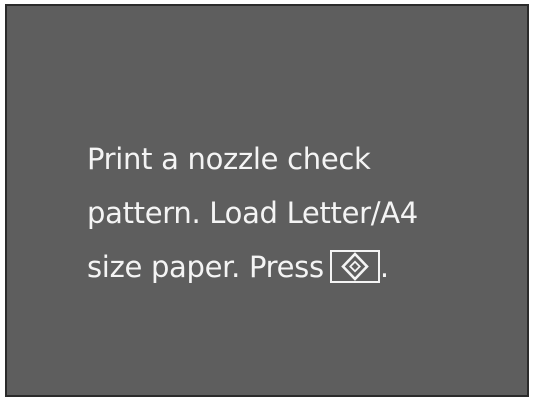 This screenshot has width=538, height=405. What do you see at coordinates (384, 267) in the screenshot?
I see `message-line-3-period: .` at bounding box center [384, 267].